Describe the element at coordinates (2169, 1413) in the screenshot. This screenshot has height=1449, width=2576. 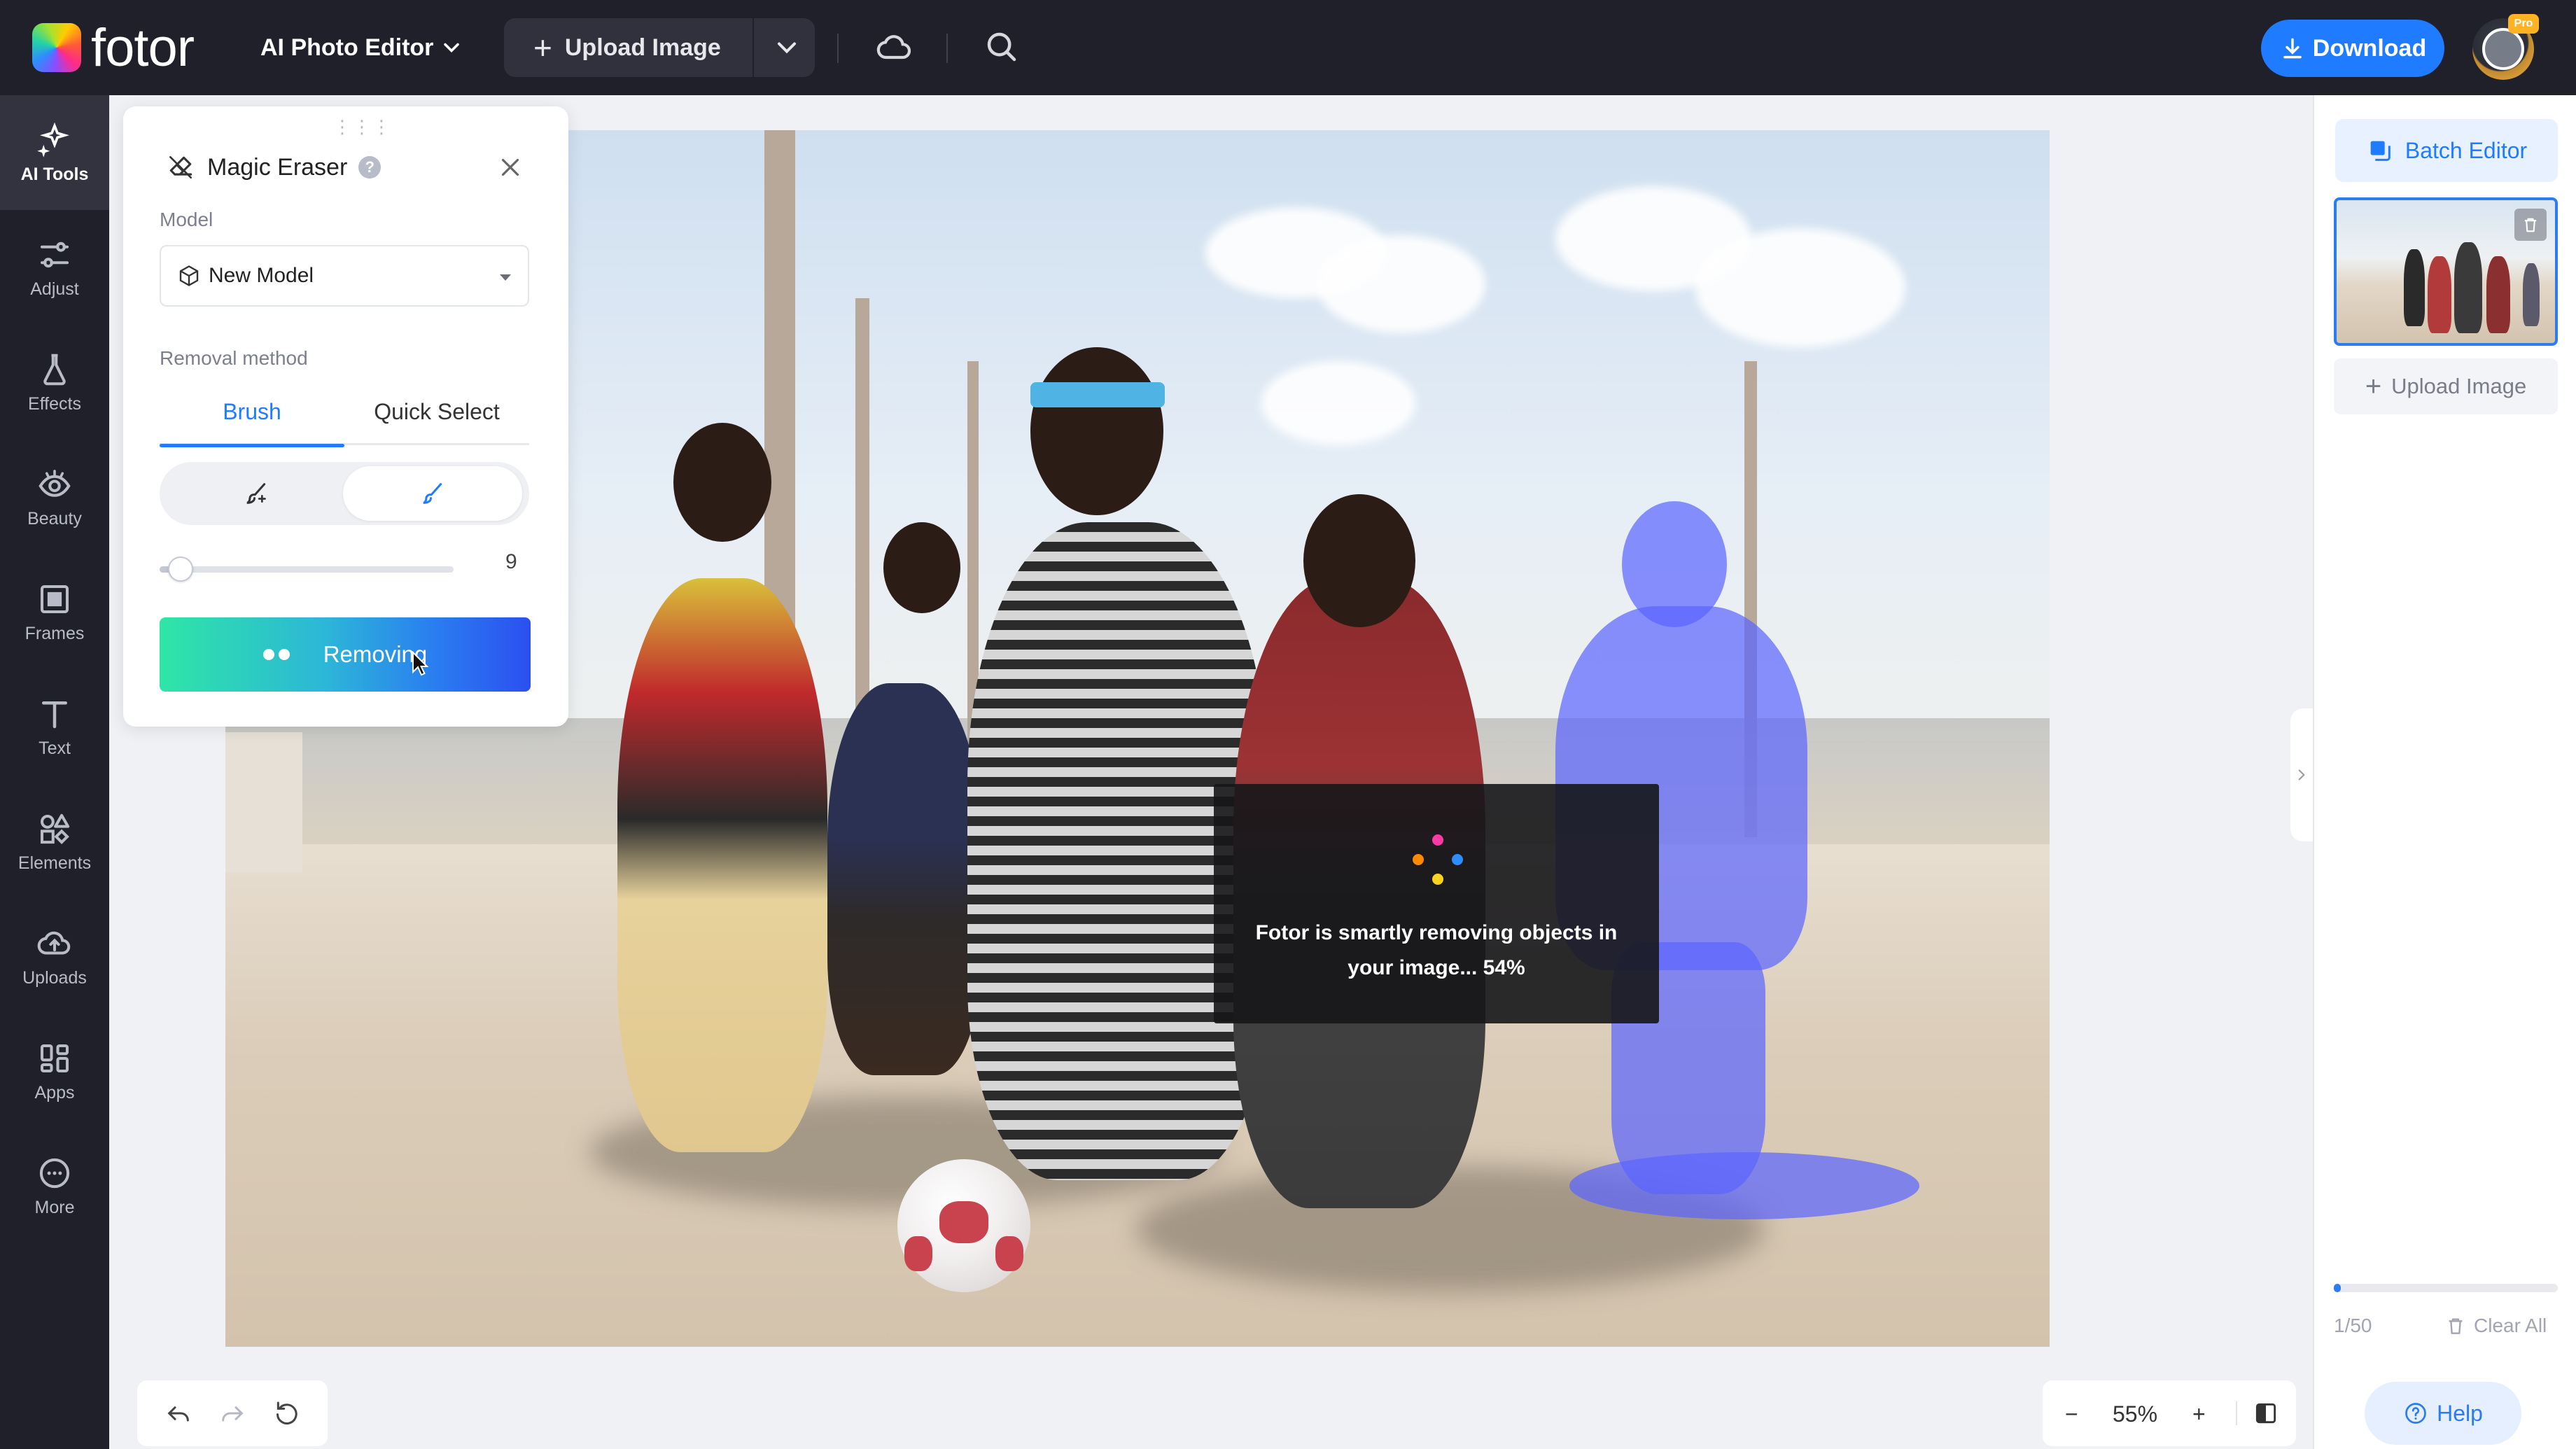
I see `zoom-controls: − 55% +` at that location.